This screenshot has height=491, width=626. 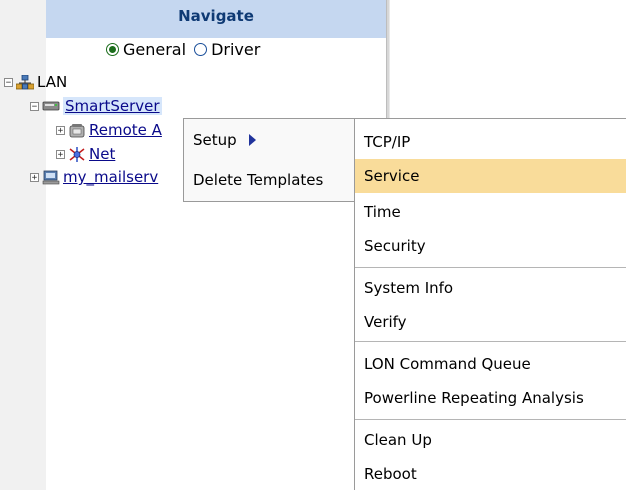 I want to click on tree-label-mailserver: my_mailserv, so click(x=110, y=177).